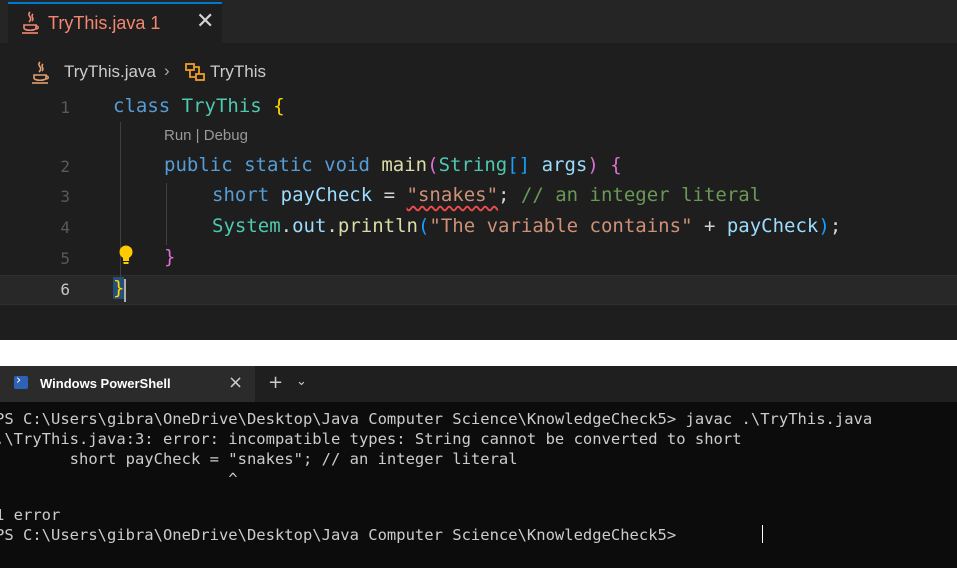 This screenshot has width=957, height=568. Describe the element at coordinates (393, 165) in the screenshot. I see `code-line-2: public static void main(String[] args) {` at that location.